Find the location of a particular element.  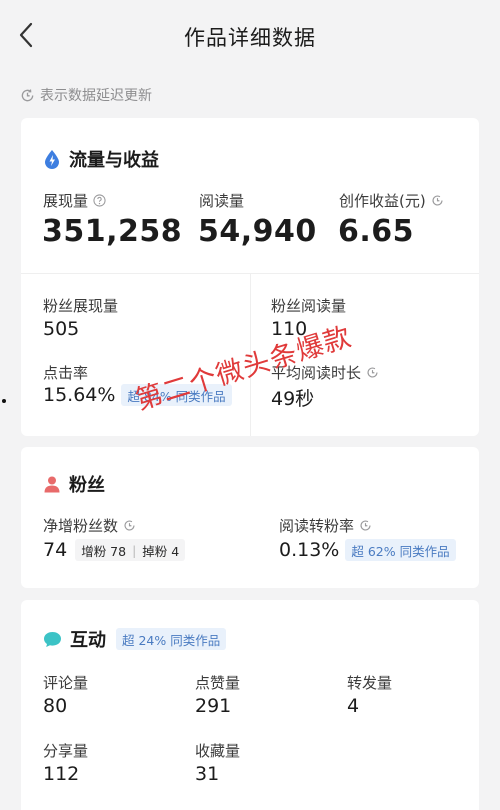

reads-value: 54,940 is located at coordinates (257, 231).